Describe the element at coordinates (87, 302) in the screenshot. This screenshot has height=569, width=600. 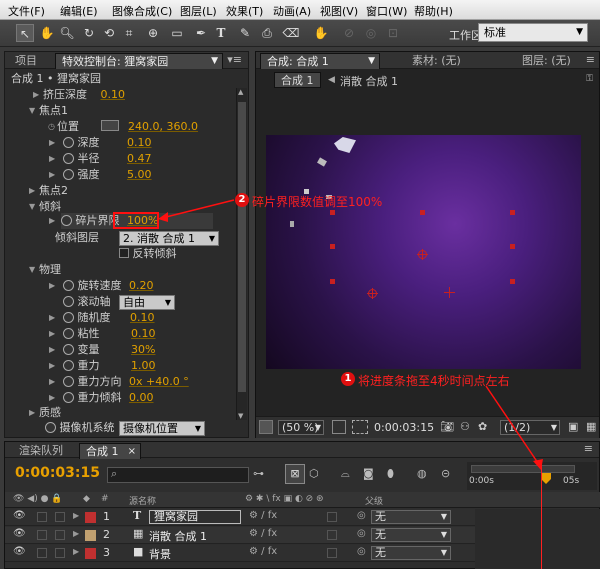
I see `prop-tumble-axis: 滚动轴` at that location.